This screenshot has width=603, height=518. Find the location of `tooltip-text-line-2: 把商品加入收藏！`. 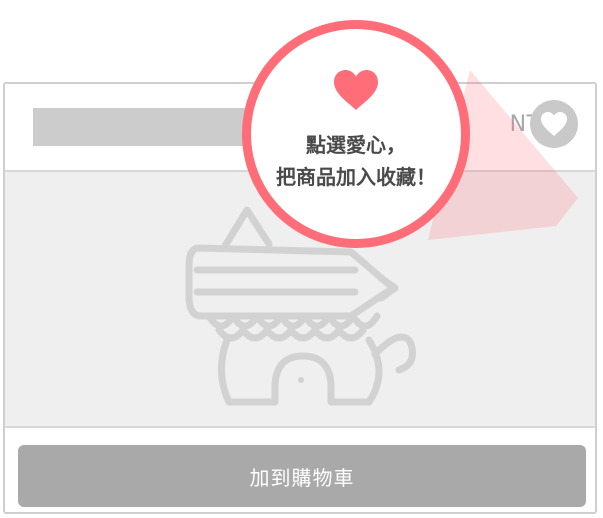

tooltip-text-line-2: 把商品加入收藏！ is located at coordinates (356, 177).